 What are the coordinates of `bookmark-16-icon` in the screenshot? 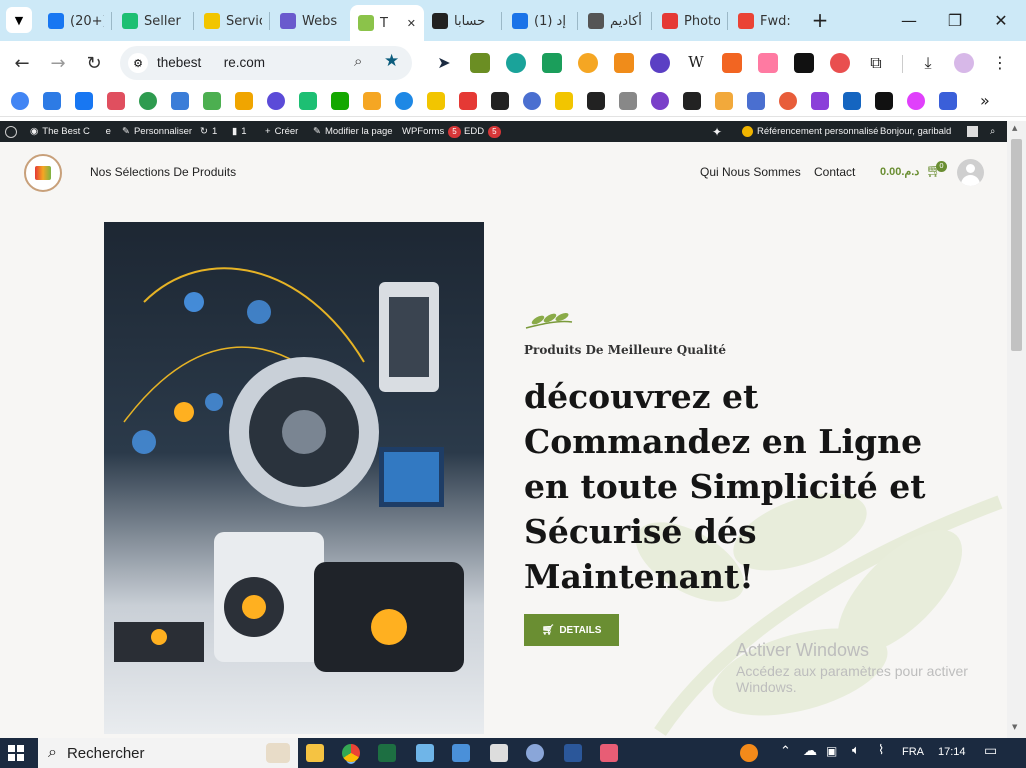 It's located at (500, 101).